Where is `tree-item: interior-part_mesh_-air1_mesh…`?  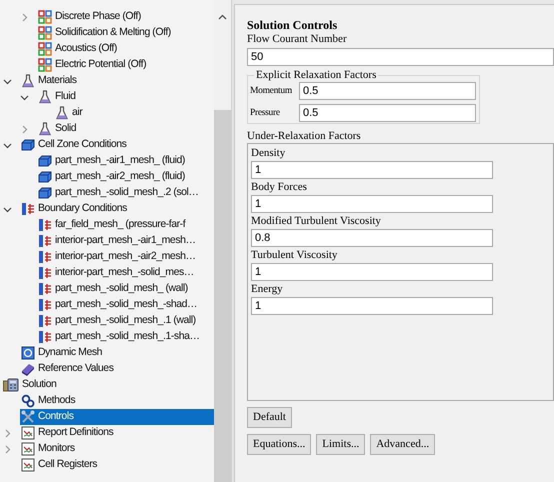 tree-item: interior-part_mesh_-air1_mesh… is located at coordinates (125, 241).